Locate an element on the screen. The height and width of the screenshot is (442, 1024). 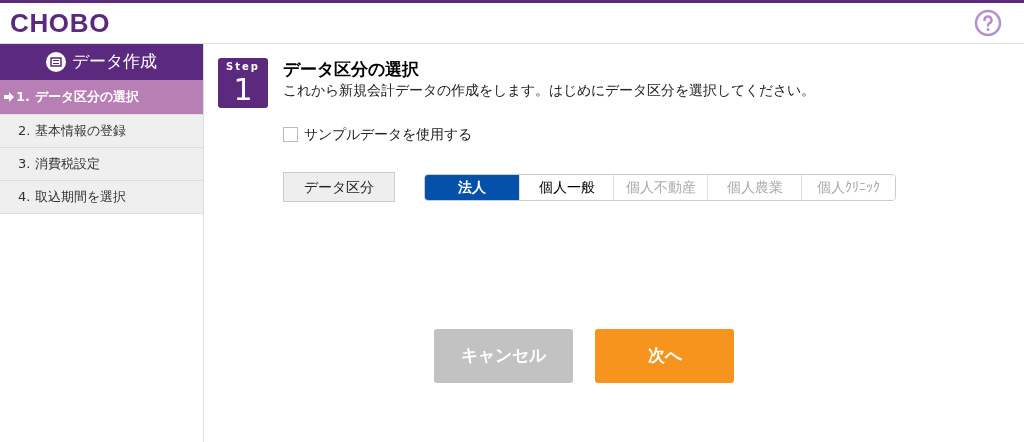
sidebar-item: 3. 消費税設定 is located at coordinates (101, 164).